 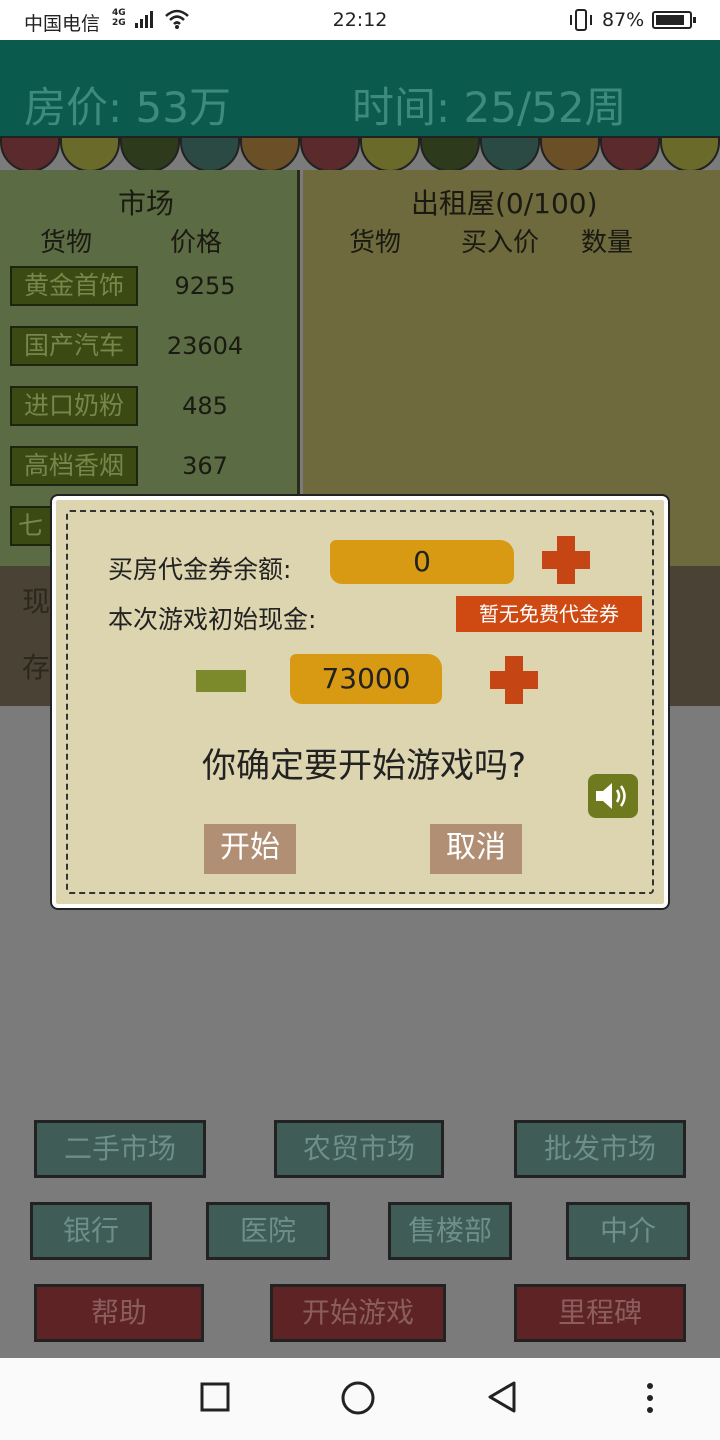 I want to click on square-icon, so click(x=215, y=1397).